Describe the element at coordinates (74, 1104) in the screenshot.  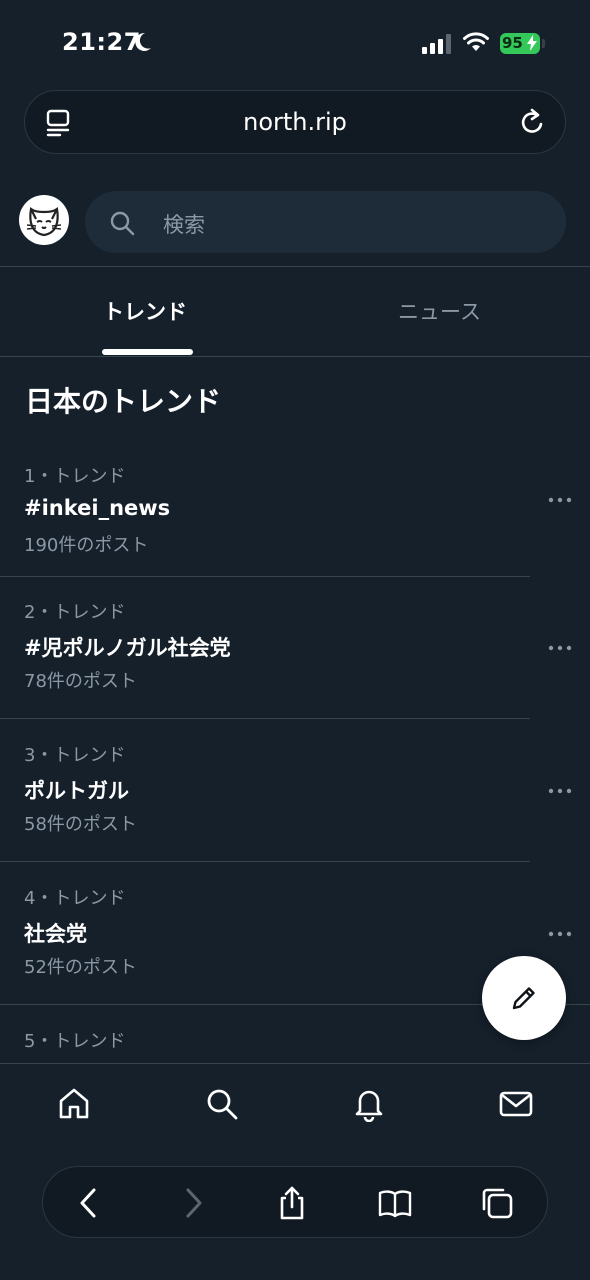
I see `home-icon` at that location.